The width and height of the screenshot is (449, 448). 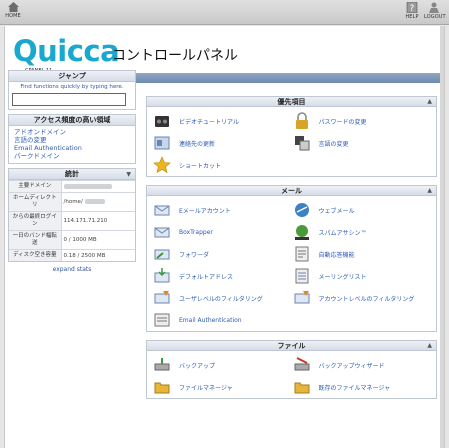 I want to click on frequent-link-language: 言語の変更, so click(x=72, y=140).